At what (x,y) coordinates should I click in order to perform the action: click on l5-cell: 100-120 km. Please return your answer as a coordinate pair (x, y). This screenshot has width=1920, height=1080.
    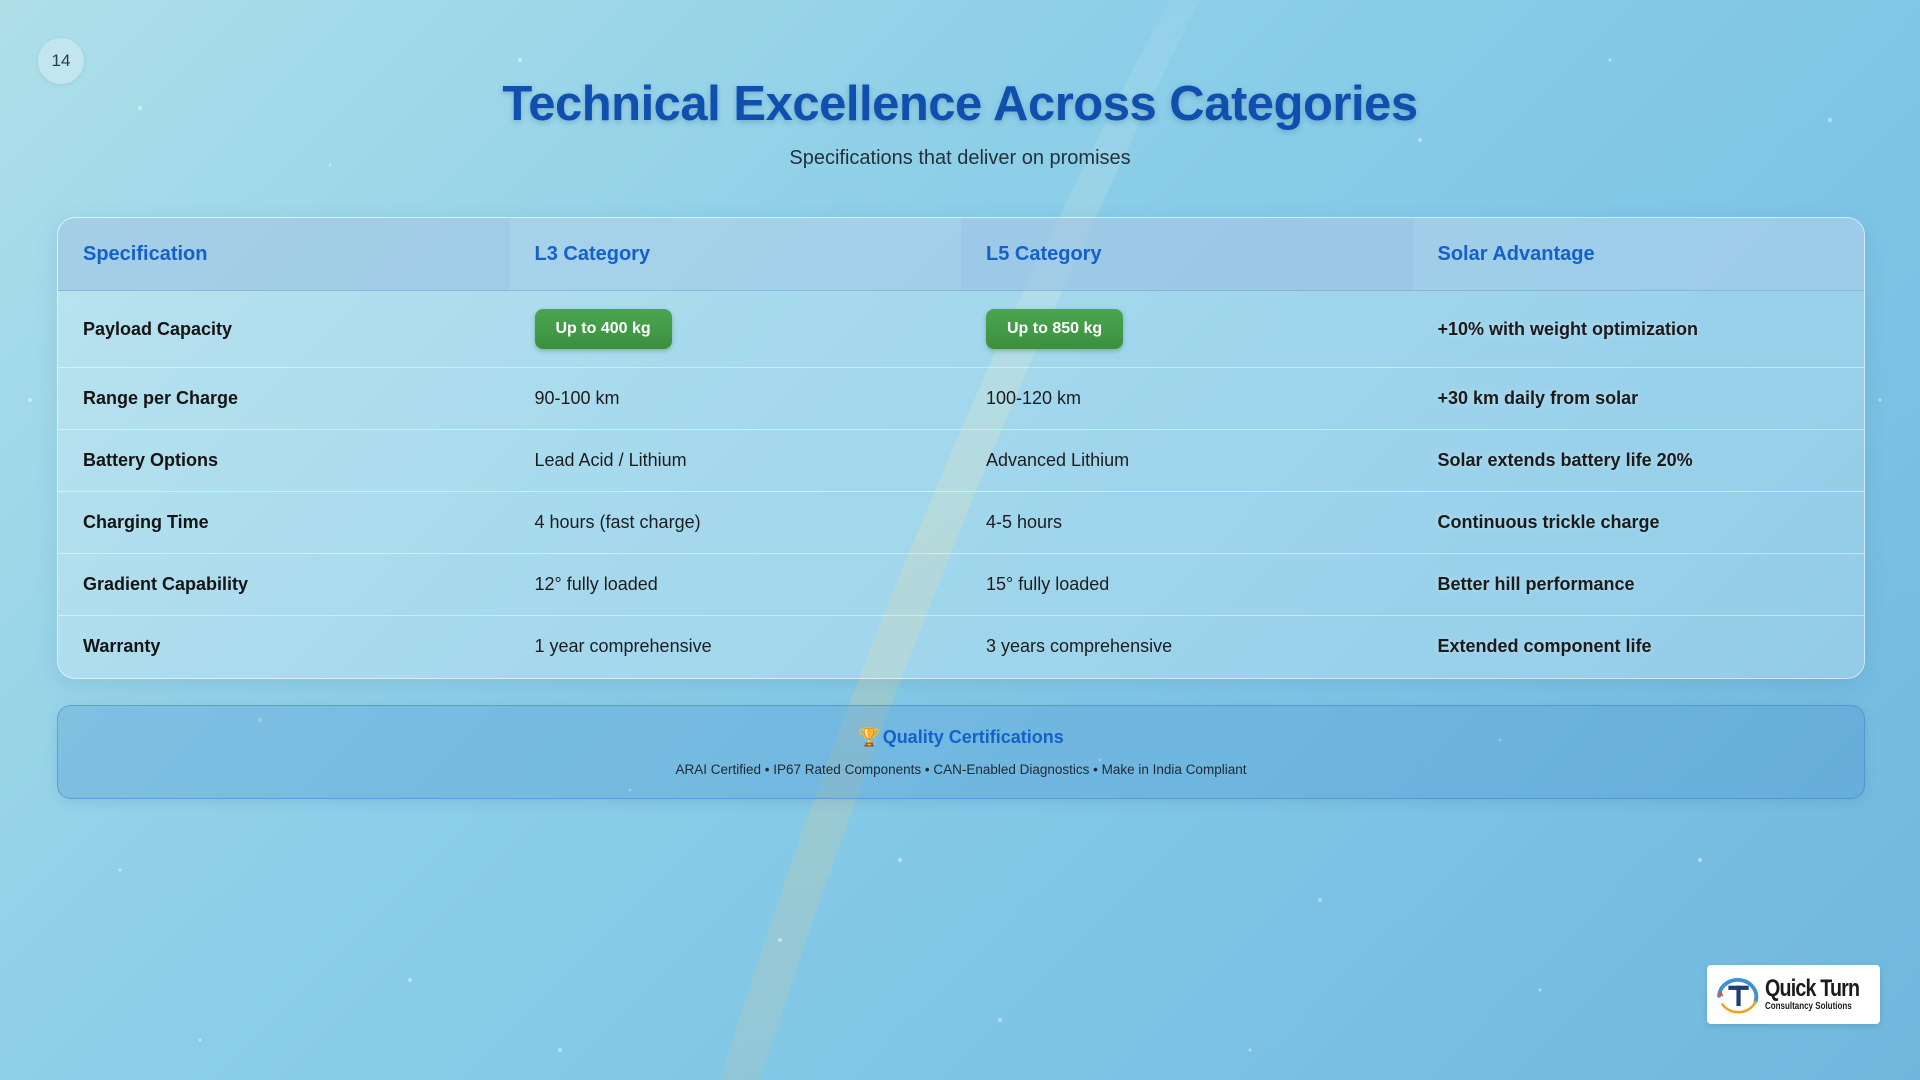
    Looking at the image, I should click on (1187, 398).